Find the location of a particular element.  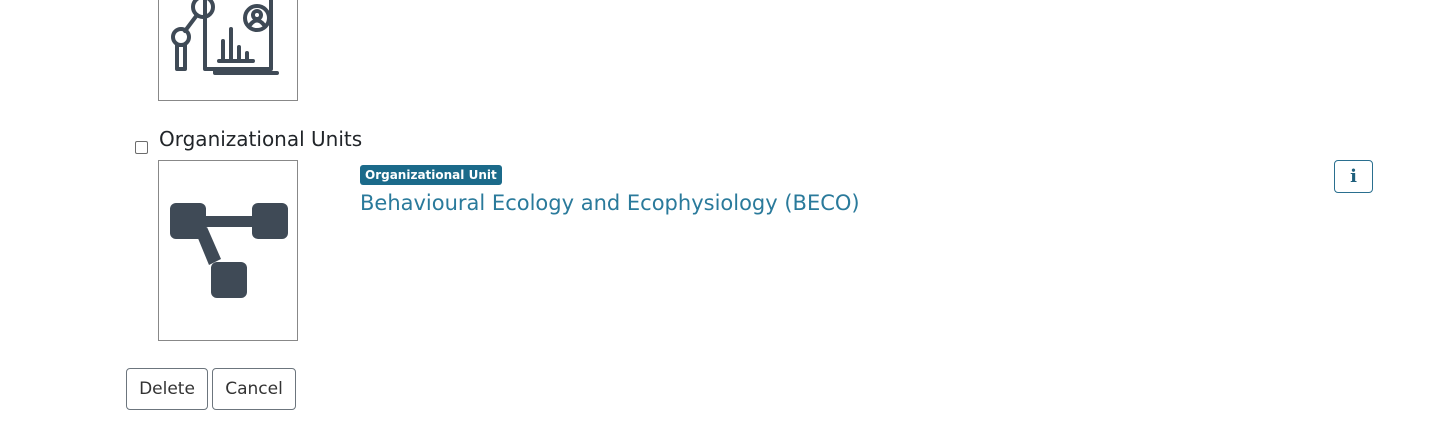

organizational-unit-thumbnail is located at coordinates (228, 250).